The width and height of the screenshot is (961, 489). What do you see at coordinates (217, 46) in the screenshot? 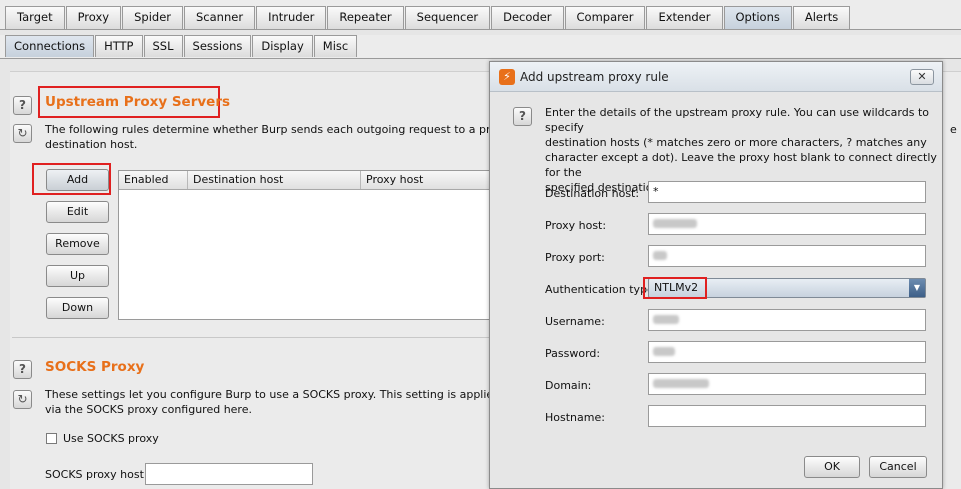
I see `tab-sessions: Sessions` at bounding box center [217, 46].